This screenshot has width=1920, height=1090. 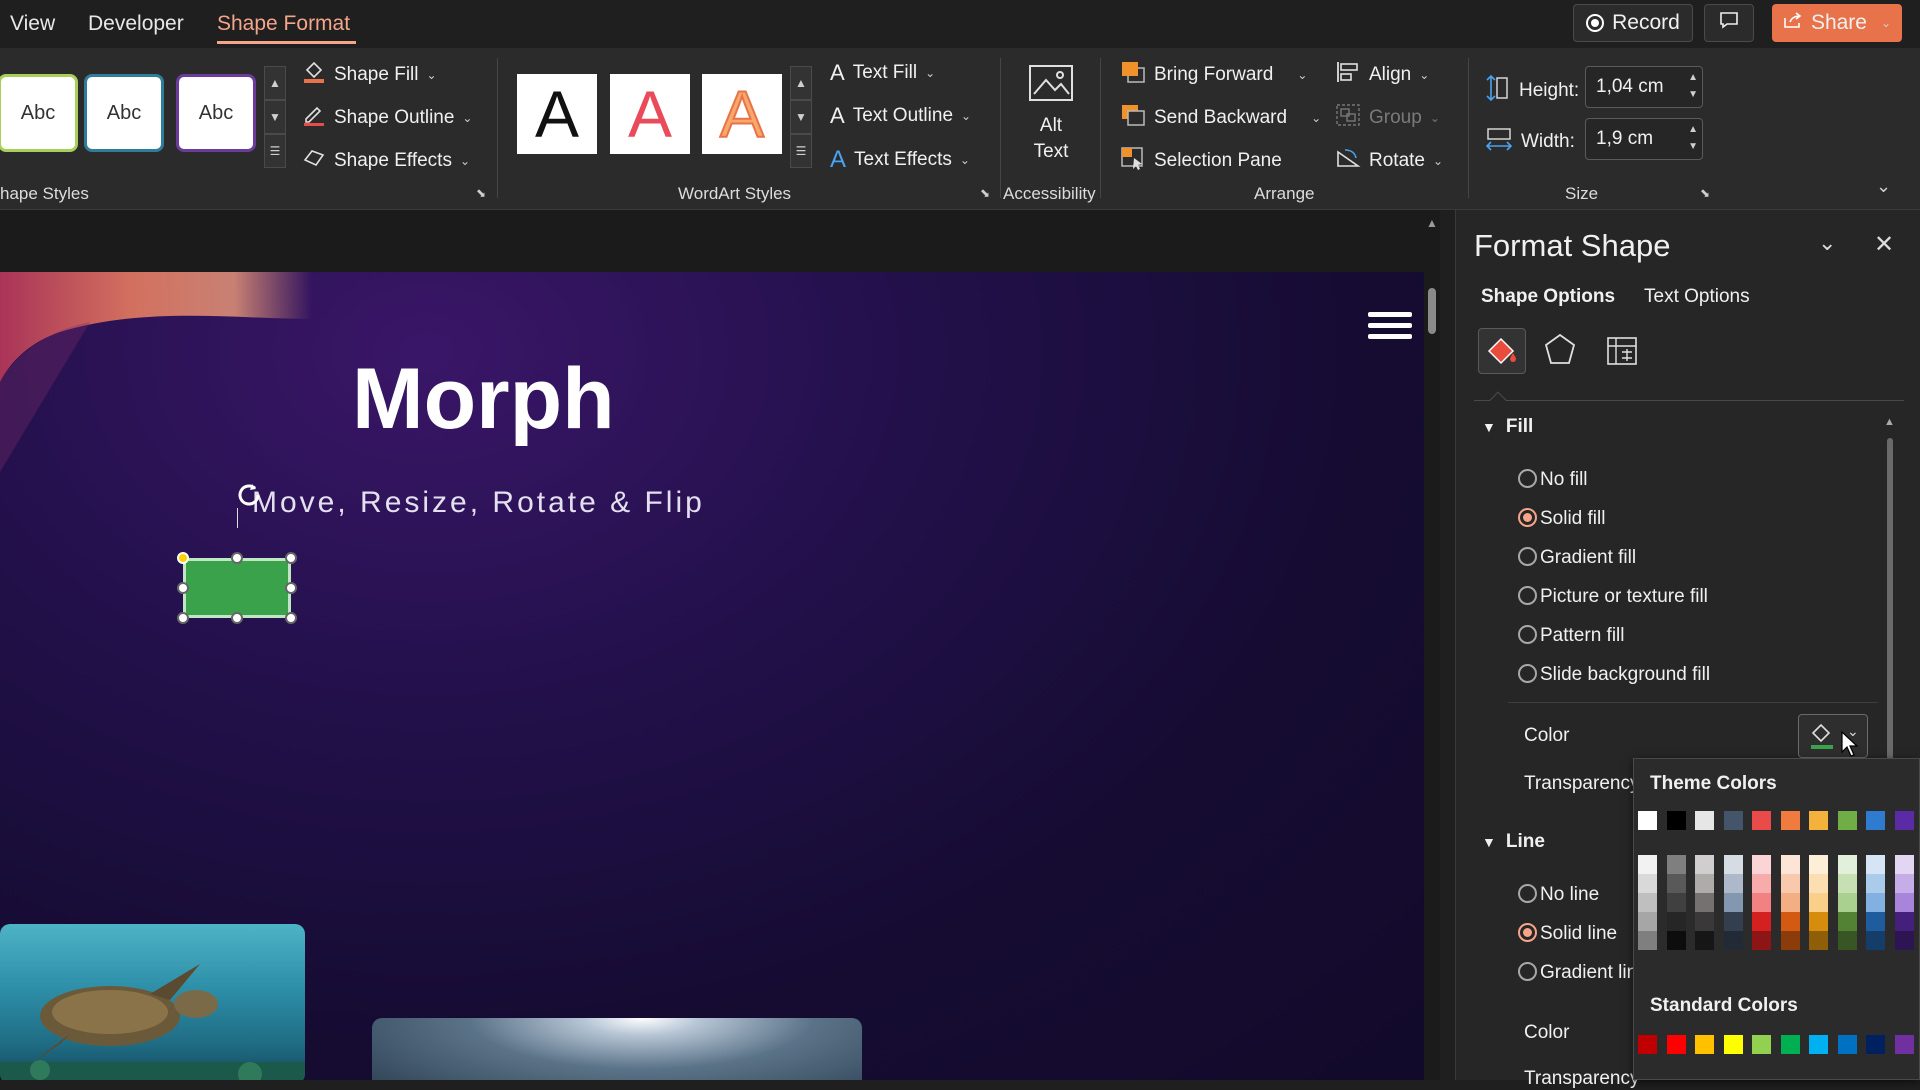 I want to click on turtle-photo, so click(x=152, y=1002).